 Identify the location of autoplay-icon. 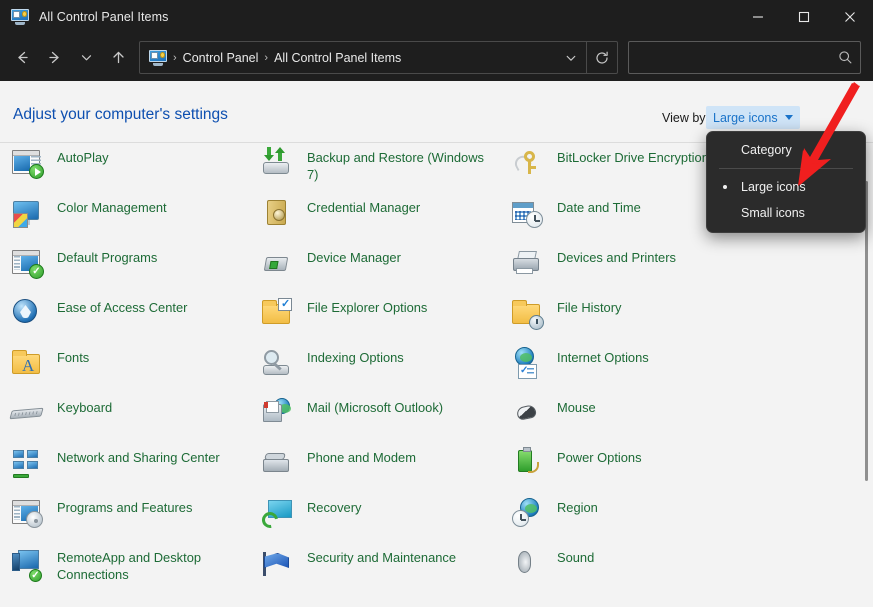
(27, 163).